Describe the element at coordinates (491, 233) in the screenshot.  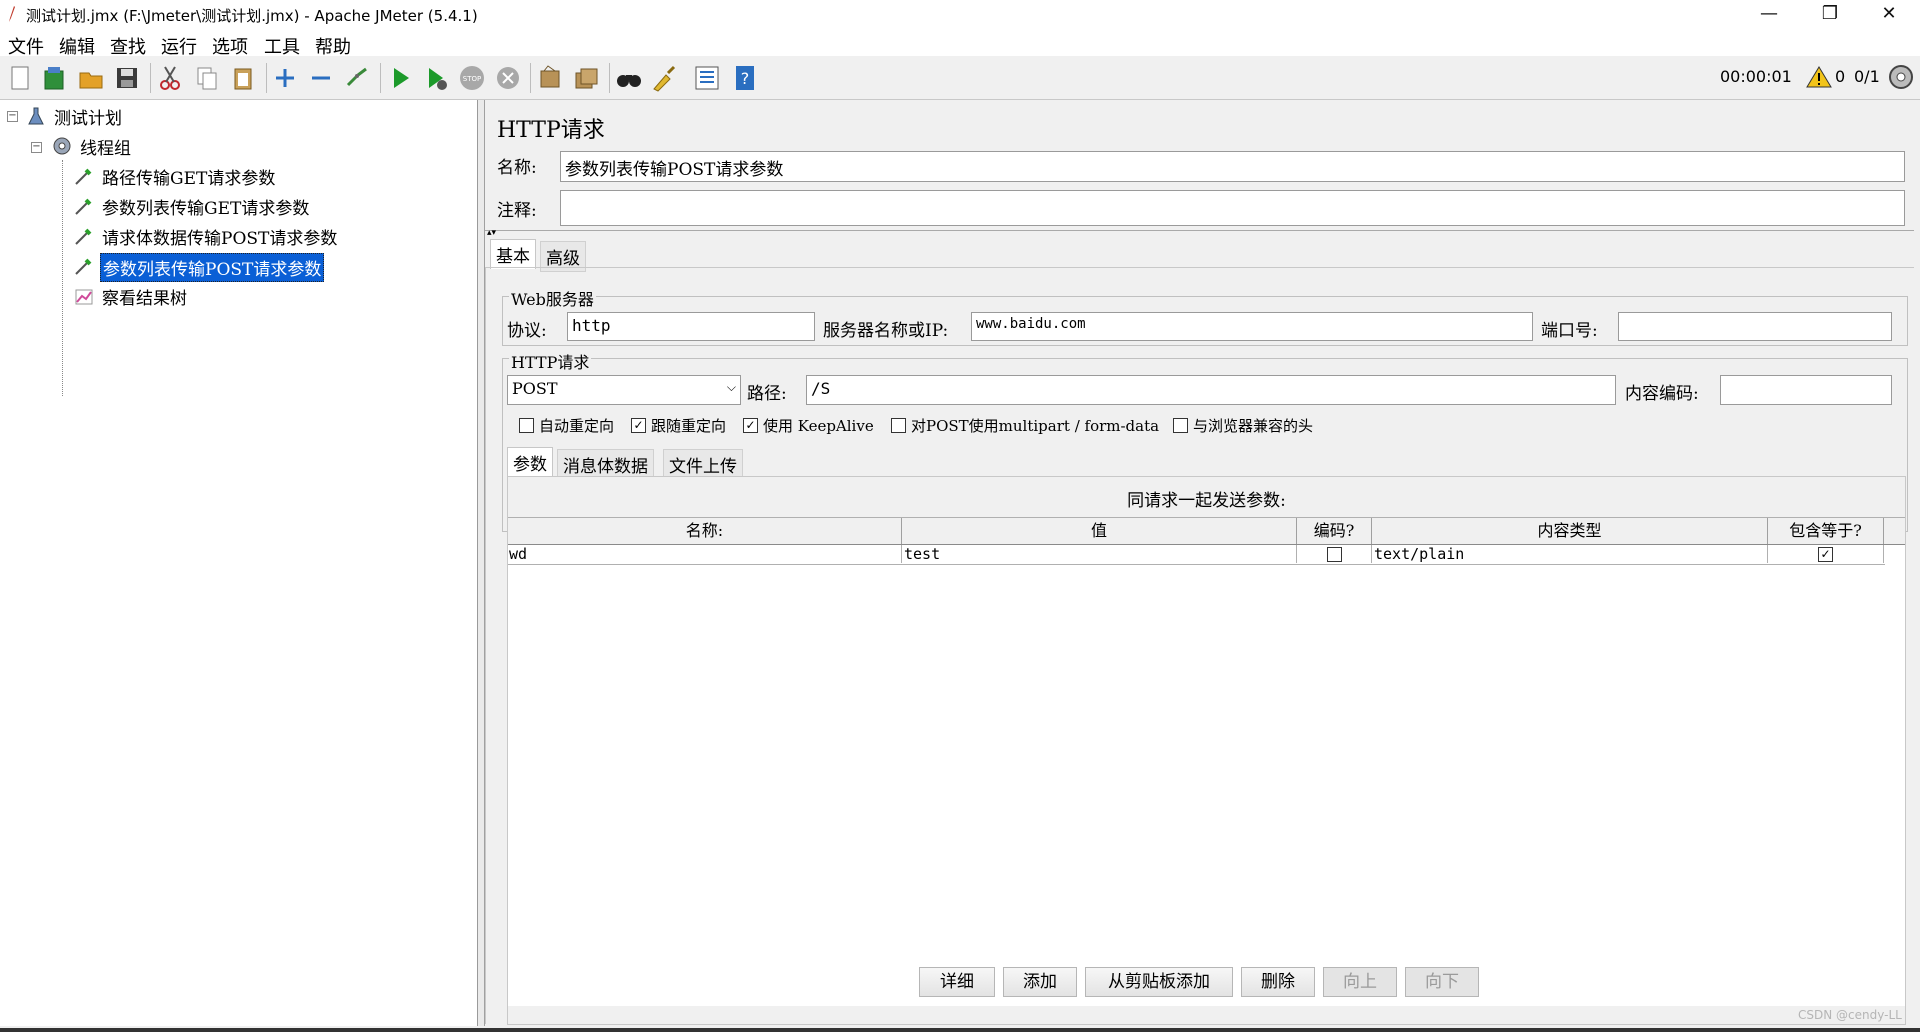
I see `collapse-arrows-icon: ▴▾` at that location.